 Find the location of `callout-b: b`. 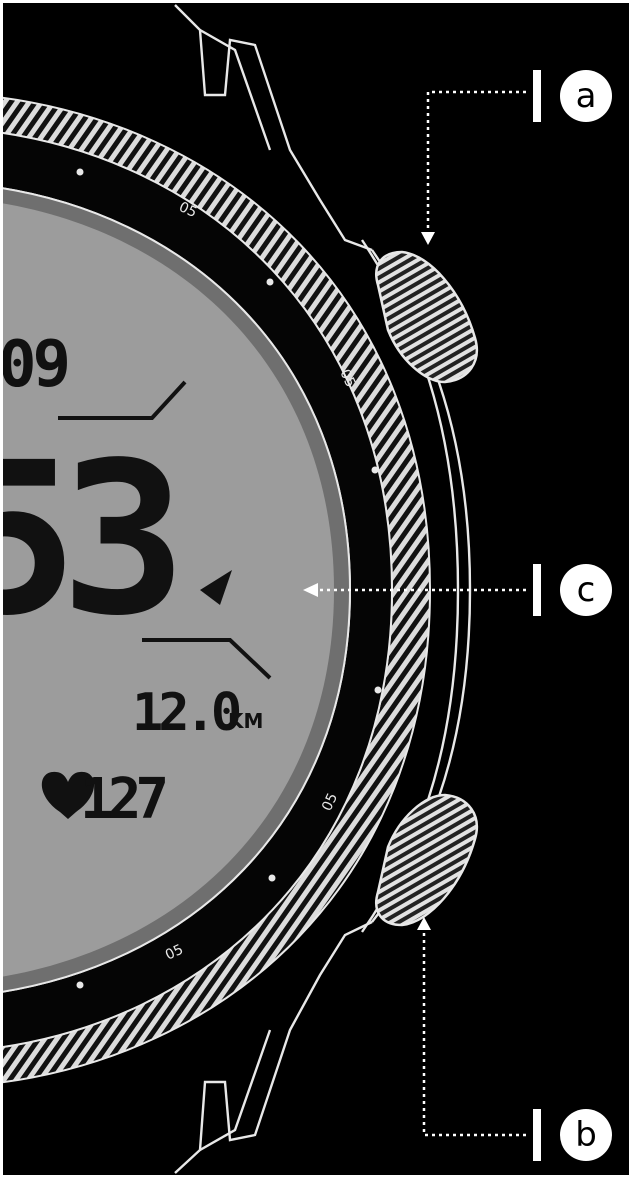

callout-b: b is located at coordinates (586, 1135).